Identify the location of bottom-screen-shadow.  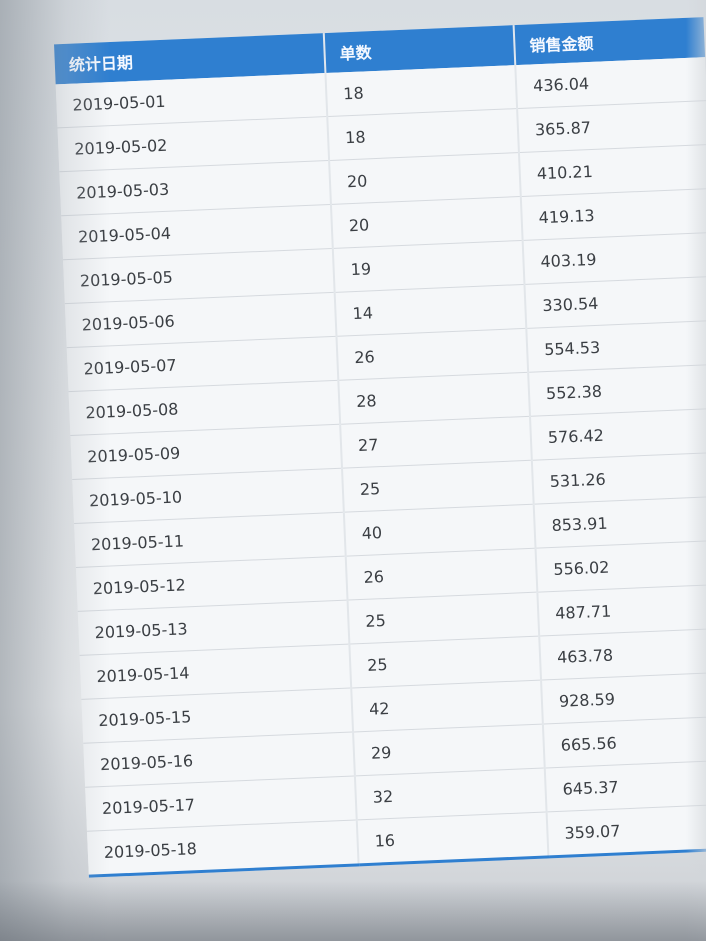
(353, 911).